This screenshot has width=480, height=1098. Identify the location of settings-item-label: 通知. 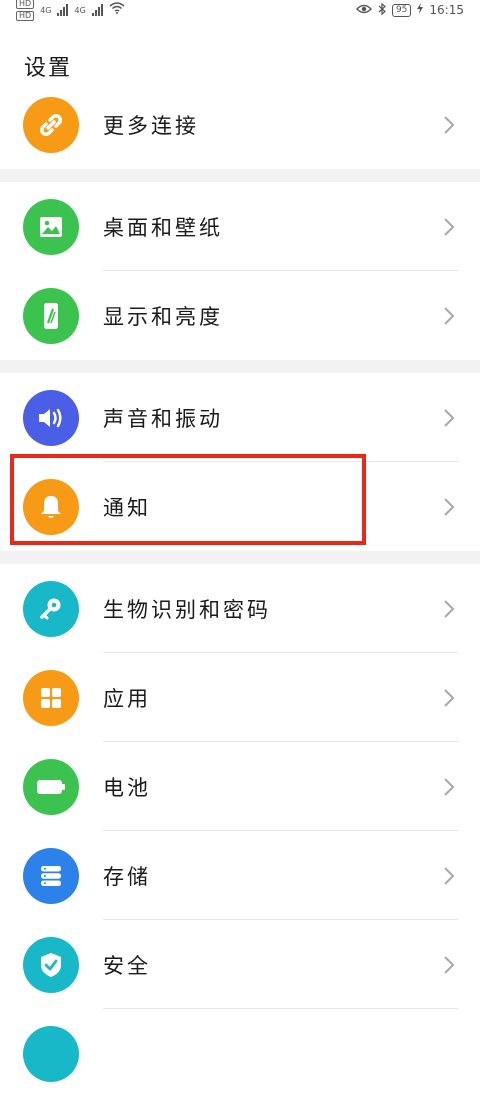
(127, 507).